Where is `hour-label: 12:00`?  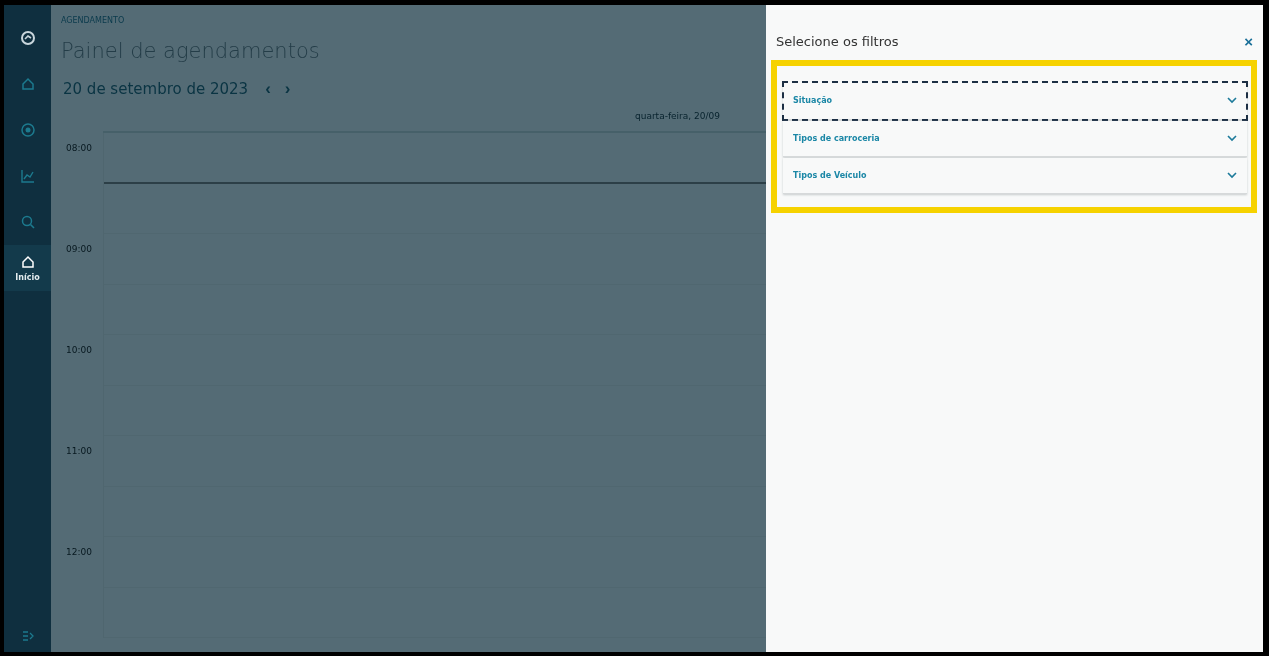 hour-label: 12:00 is located at coordinates (79, 552).